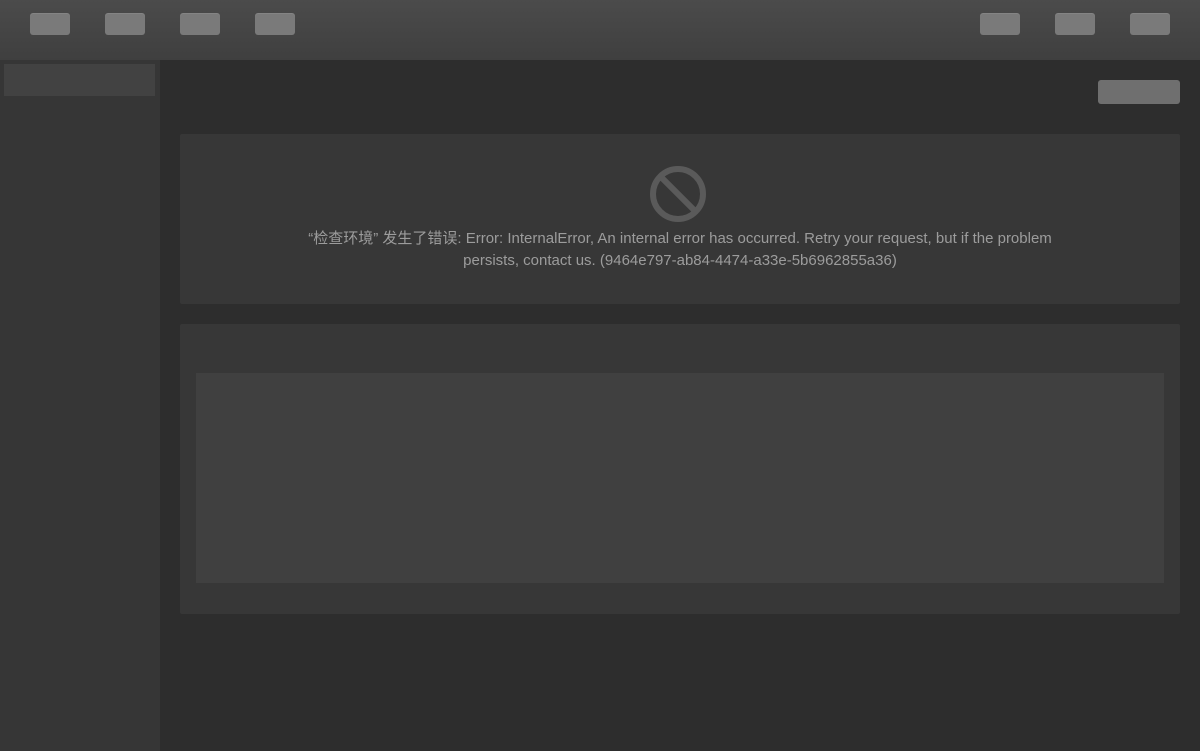 This screenshot has width=1200, height=751. I want to click on sidebar, so click(80, 405).